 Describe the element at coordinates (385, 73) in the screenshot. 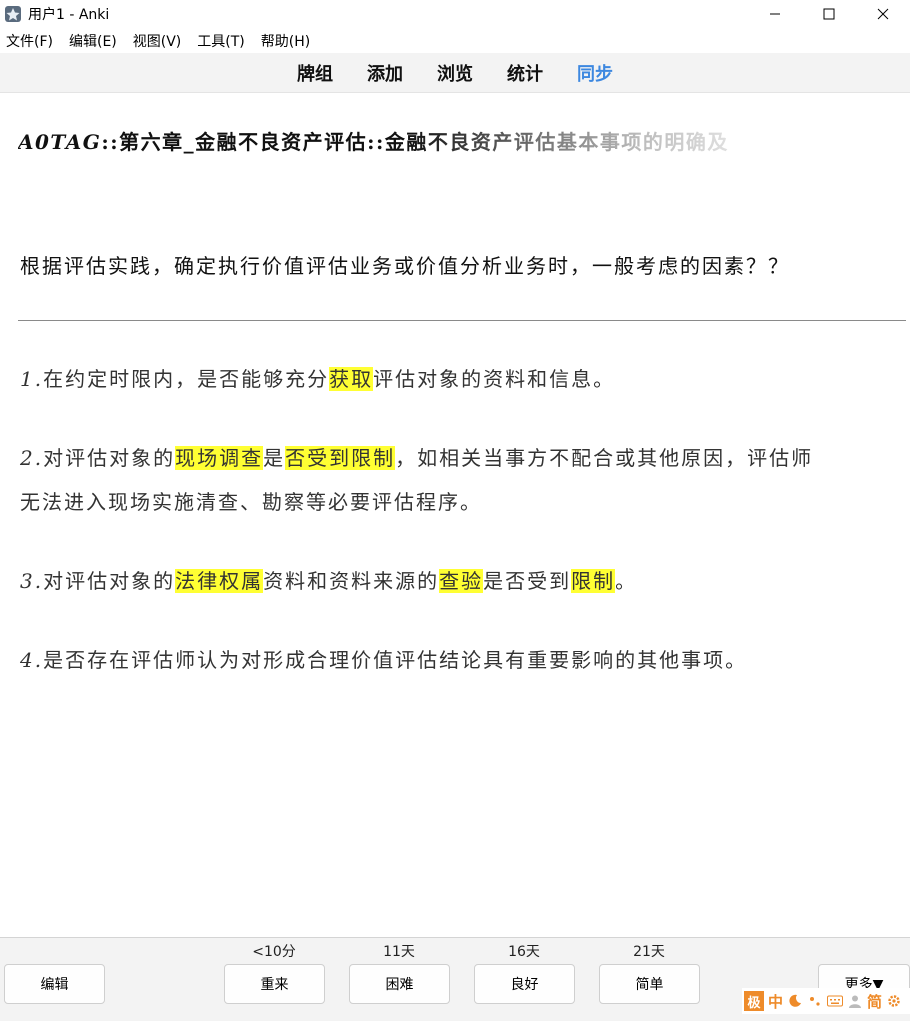

I see `toolbar-add: 添加` at that location.